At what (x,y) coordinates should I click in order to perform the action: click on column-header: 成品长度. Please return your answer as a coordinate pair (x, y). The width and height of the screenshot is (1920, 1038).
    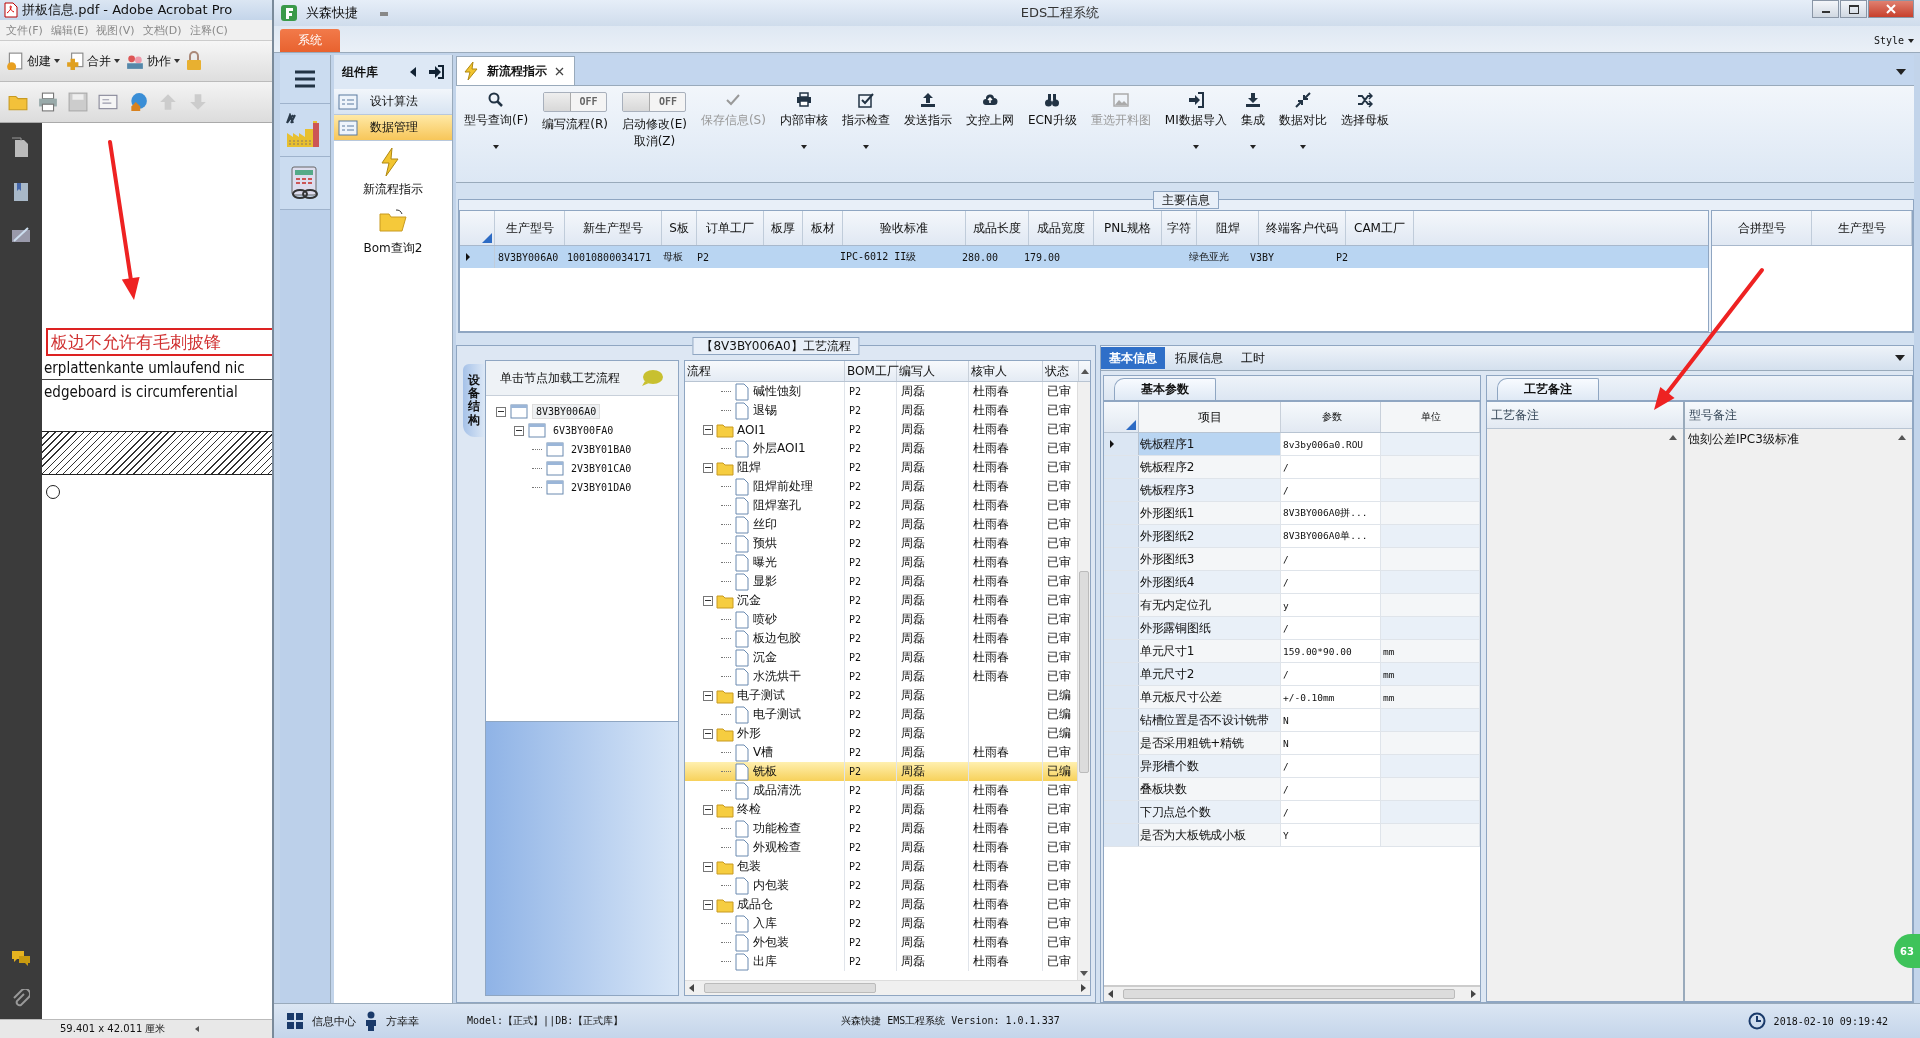
    Looking at the image, I should click on (997, 228).